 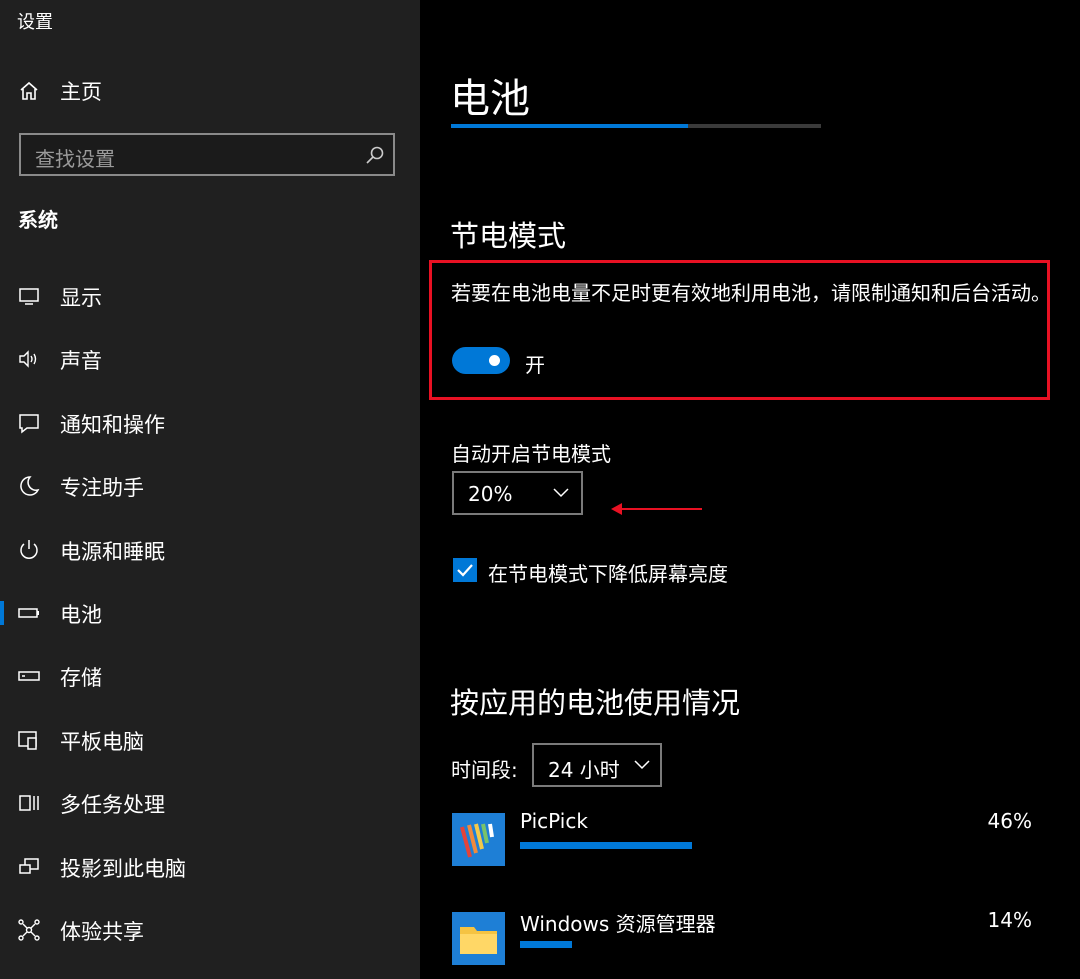 What do you see at coordinates (569, 126) in the screenshot?
I see `battery-level-fill` at bounding box center [569, 126].